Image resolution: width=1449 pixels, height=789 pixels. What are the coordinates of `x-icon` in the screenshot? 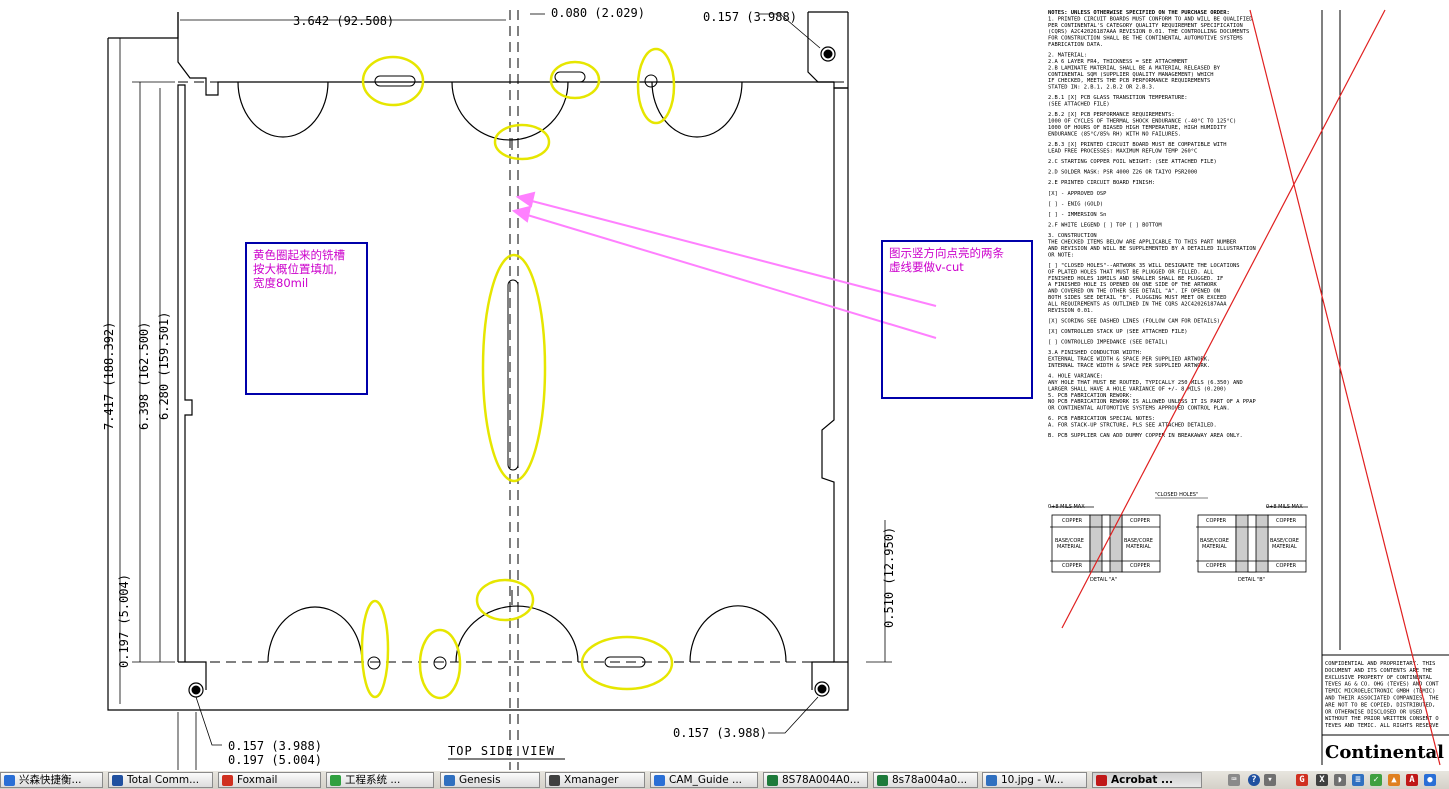 It's located at (554, 780).